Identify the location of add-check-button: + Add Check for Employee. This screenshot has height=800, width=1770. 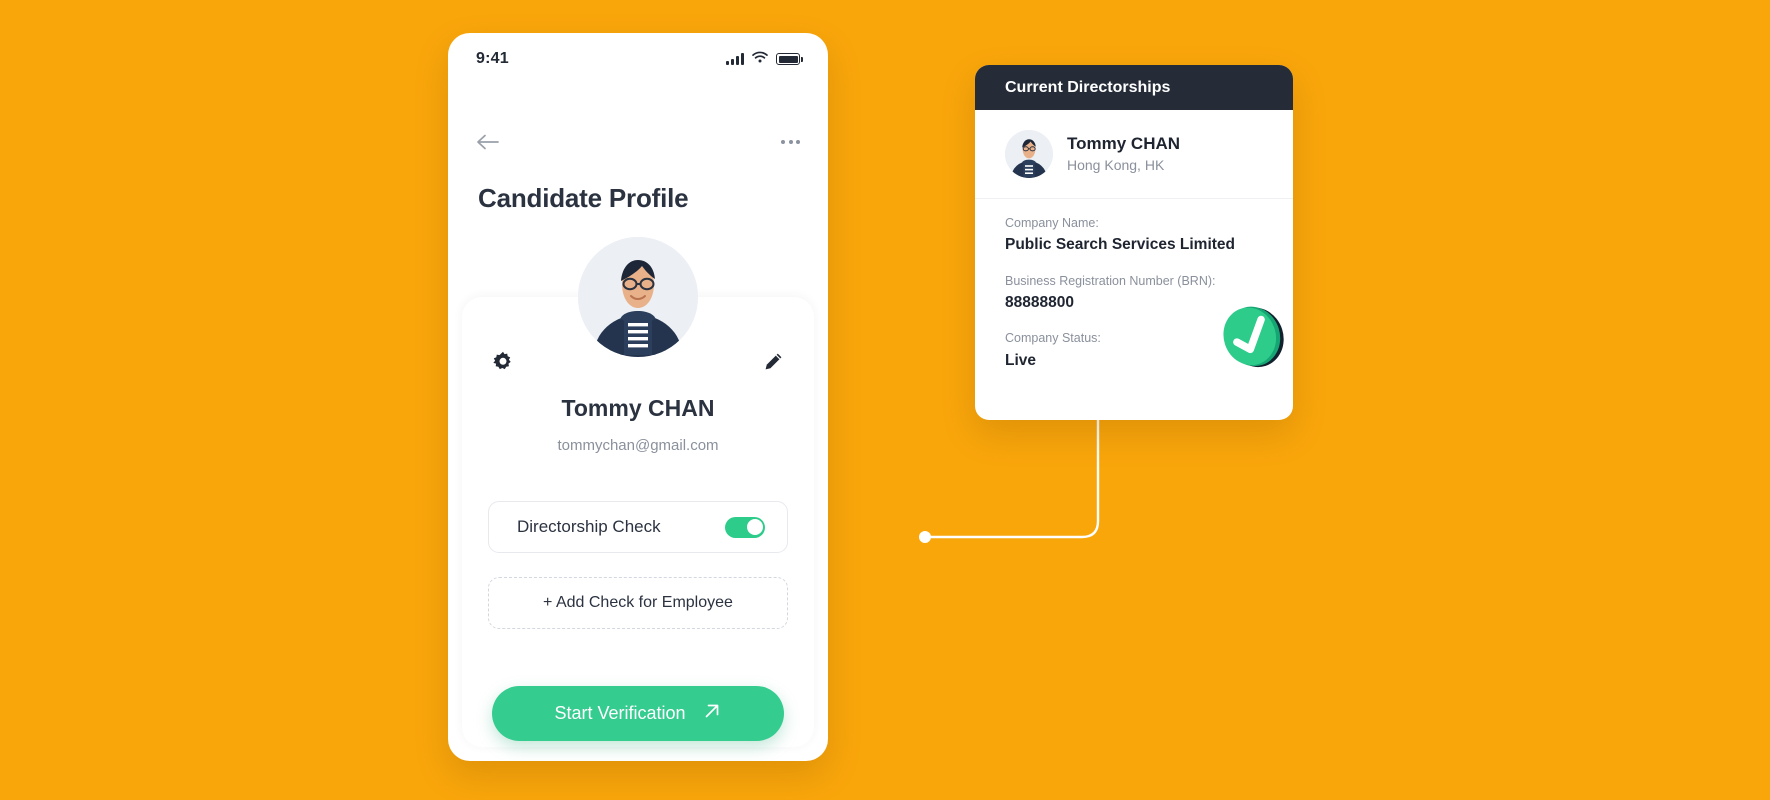
(638, 603).